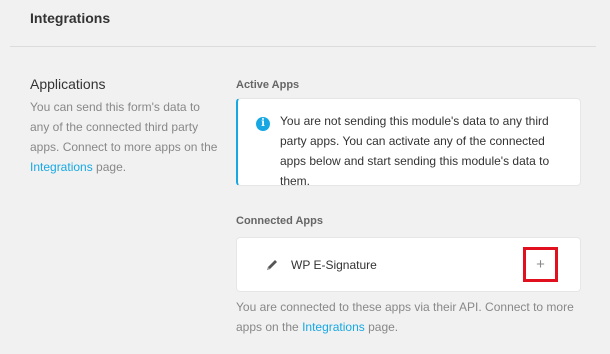  What do you see at coordinates (334, 265) in the screenshot?
I see `app-name: WP E-Signature` at bounding box center [334, 265].